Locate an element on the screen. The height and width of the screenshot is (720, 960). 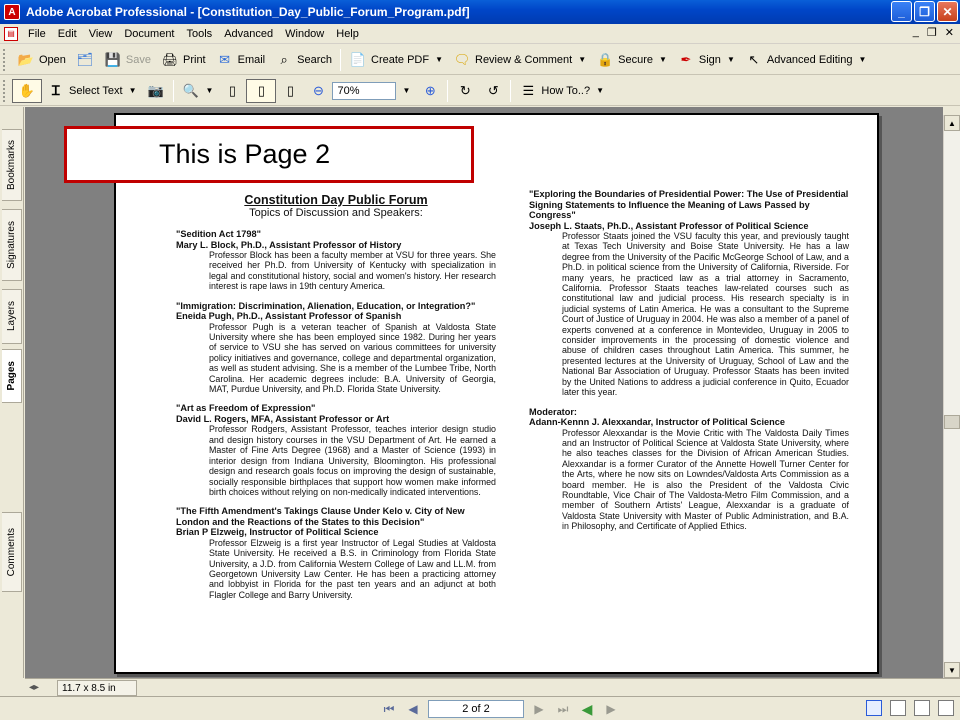
rotate-clockwise-button: ↻ is located at coordinates (465, 91).